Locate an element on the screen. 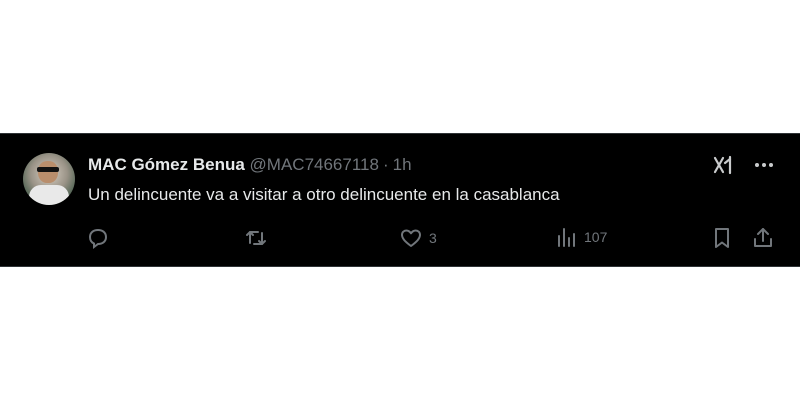 The height and width of the screenshot is (400, 800). retweet-button is located at coordinates (256, 238).